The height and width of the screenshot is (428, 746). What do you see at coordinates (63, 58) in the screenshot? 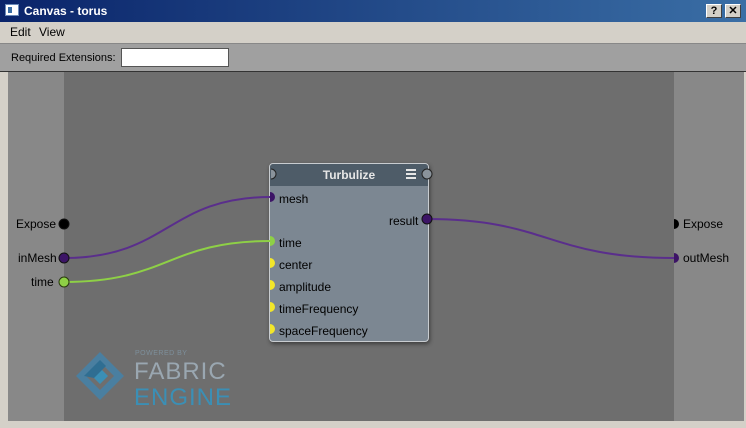
I see `required-extensions-label: Required Extensions:` at bounding box center [63, 58].